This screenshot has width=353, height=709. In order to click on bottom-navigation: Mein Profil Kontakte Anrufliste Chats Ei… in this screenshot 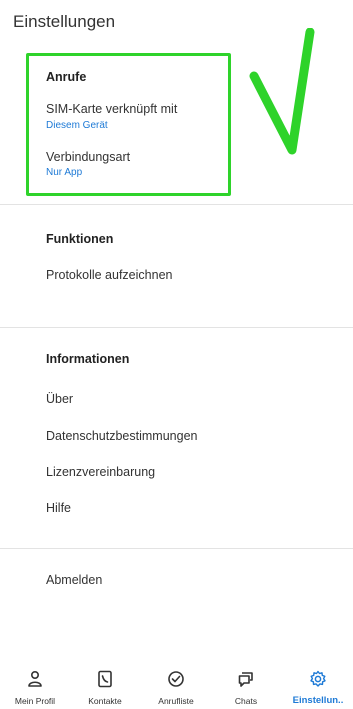, I will do `click(176, 688)`.